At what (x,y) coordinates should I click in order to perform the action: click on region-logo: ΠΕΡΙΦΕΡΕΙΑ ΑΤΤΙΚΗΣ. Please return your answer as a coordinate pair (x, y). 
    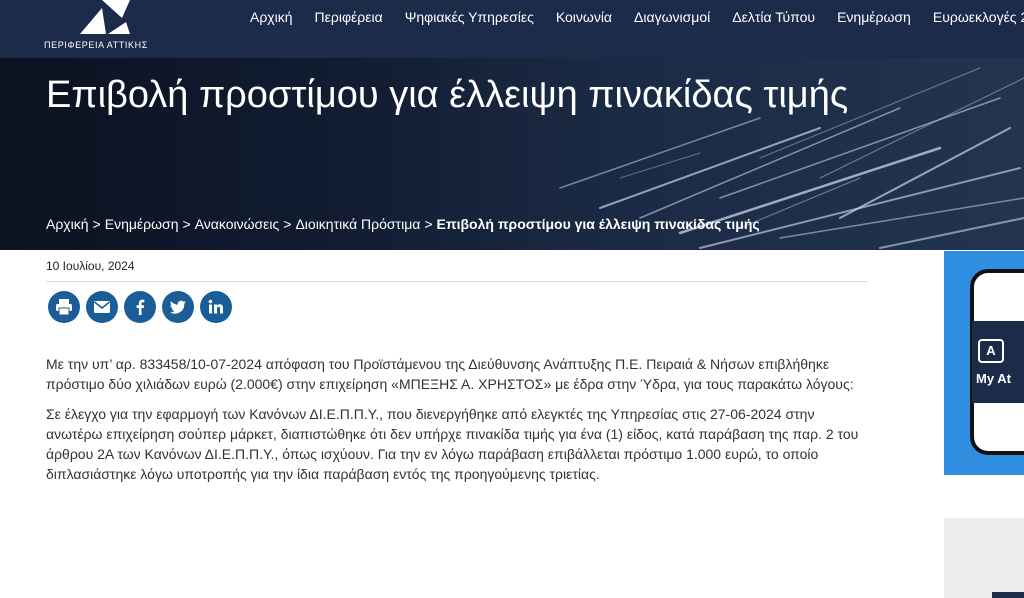
    Looking at the image, I should click on (104, 29).